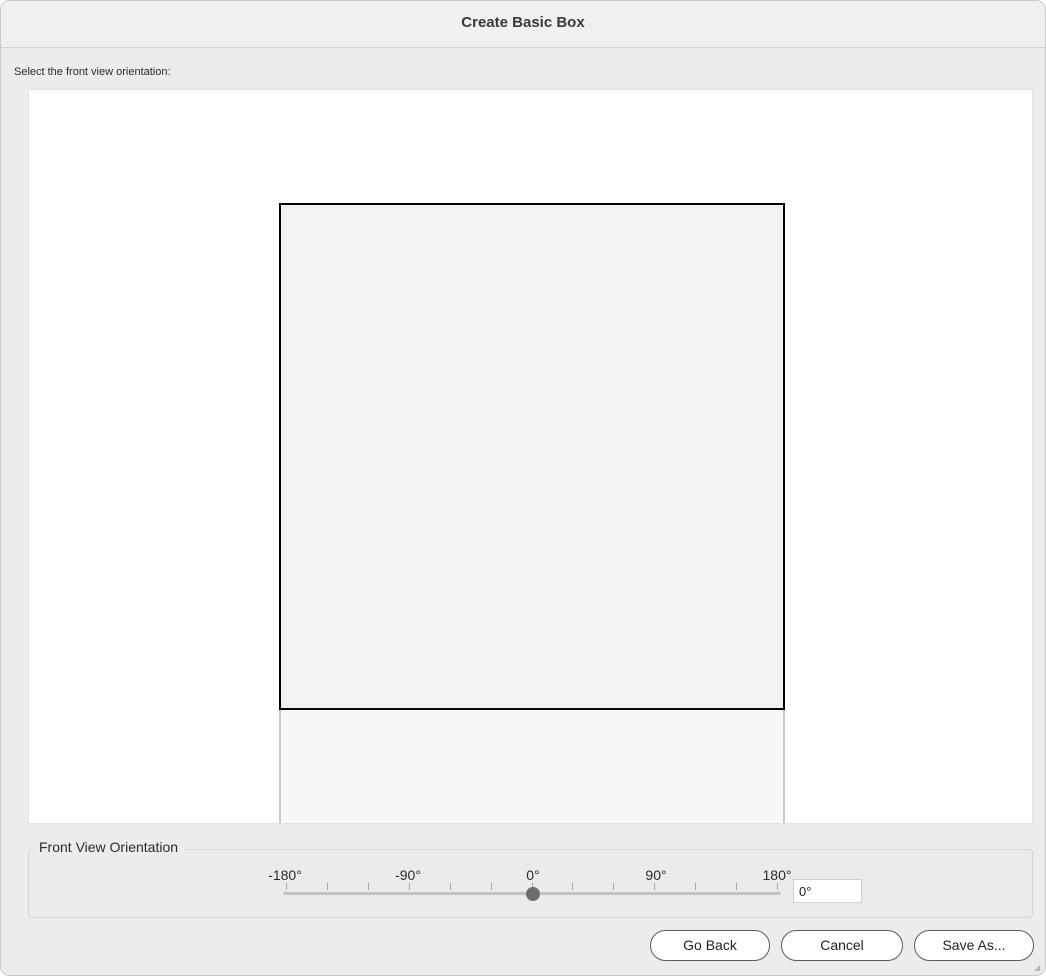 The image size is (1046, 976). Describe the element at coordinates (408, 875) in the screenshot. I see `tick-label-minus-90: -90°` at that location.